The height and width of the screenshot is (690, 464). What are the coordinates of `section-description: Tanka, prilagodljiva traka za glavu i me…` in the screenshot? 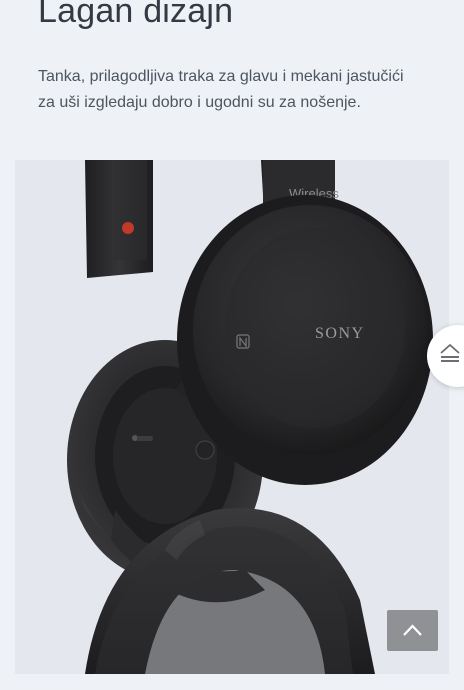 It's located at (221, 89).